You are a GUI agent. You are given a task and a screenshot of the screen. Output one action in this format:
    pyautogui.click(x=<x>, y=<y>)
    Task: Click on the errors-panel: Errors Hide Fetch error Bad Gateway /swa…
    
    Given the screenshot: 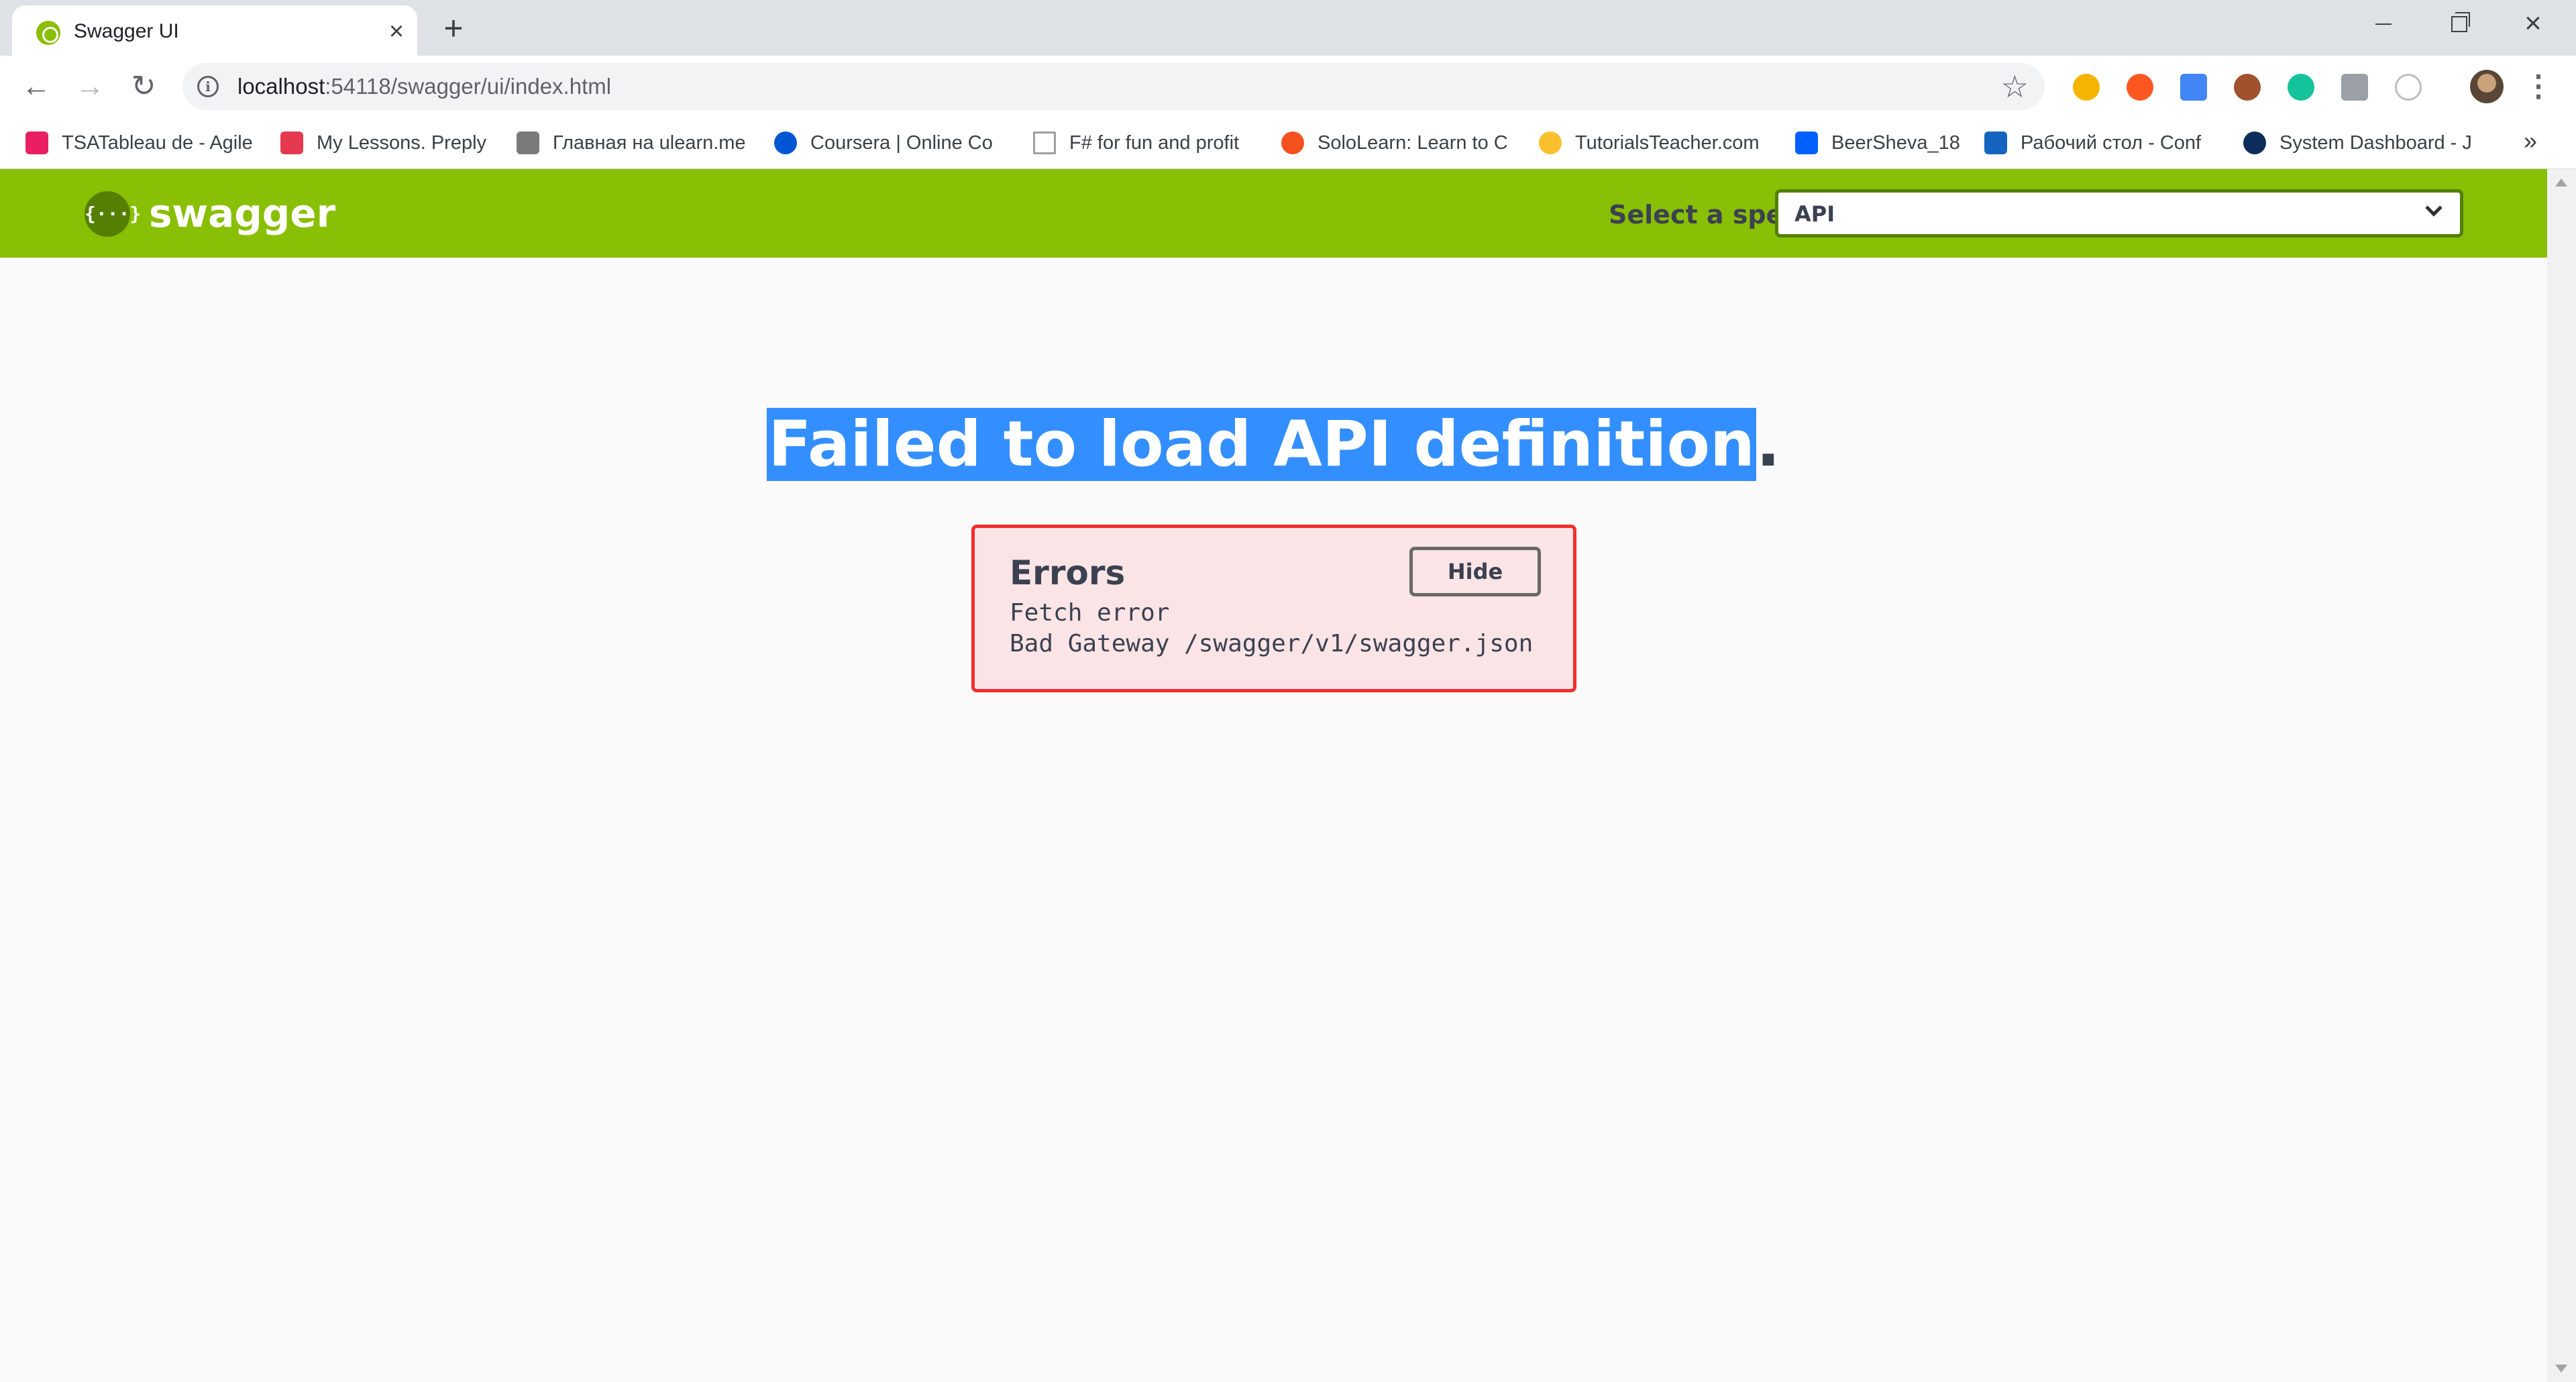 What is the action you would take?
    pyautogui.click(x=1273, y=608)
    